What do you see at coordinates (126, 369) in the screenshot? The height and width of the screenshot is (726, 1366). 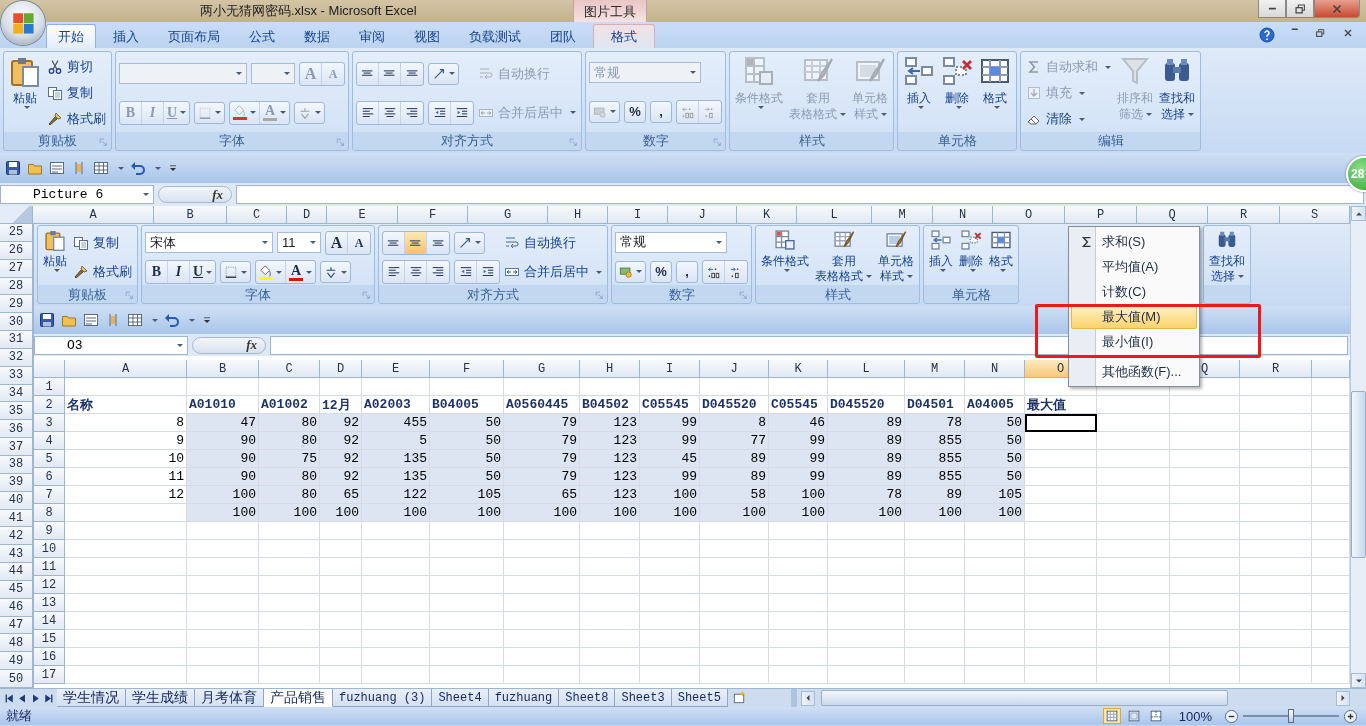 I see `column-header: A` at bounding box center [126, 369].